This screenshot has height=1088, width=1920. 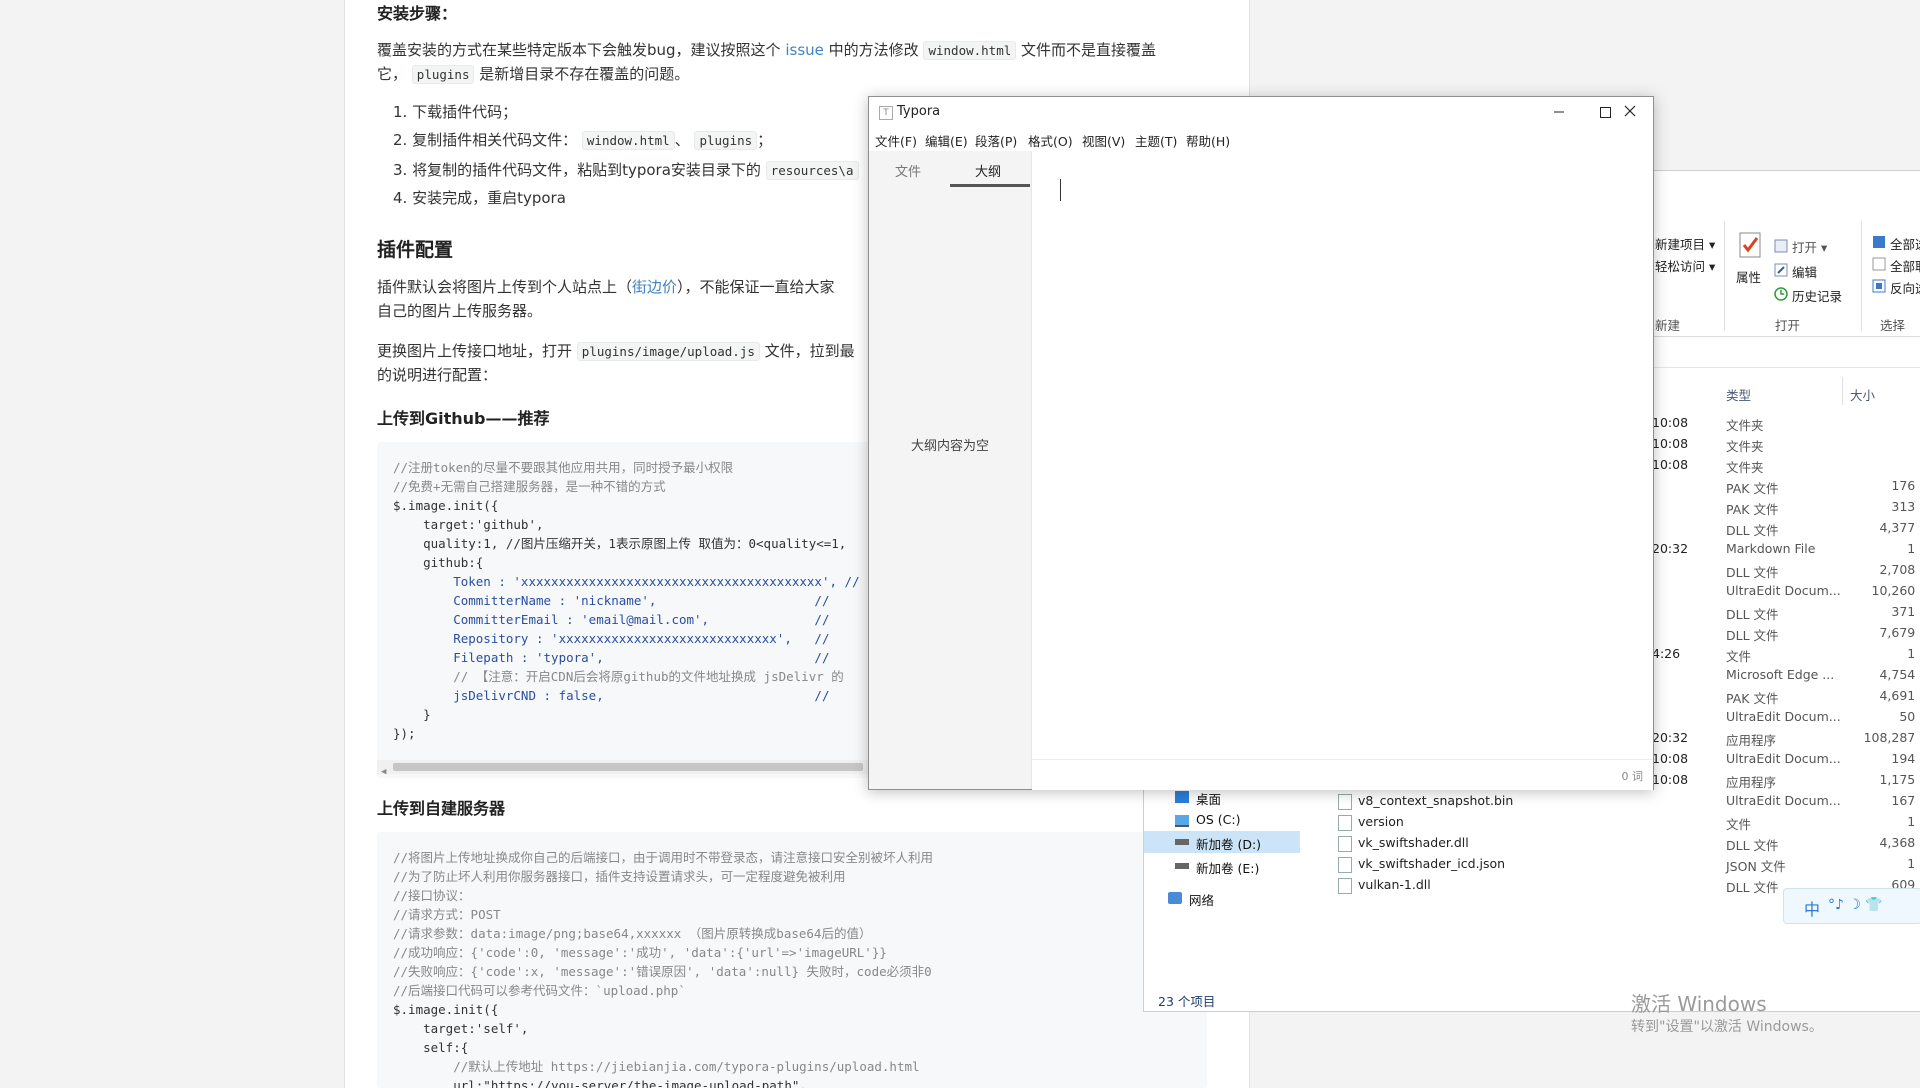 What do you see at coordinates (654, 287) in the screenshot?
I see `jiebianjia-link: 街边价` at bounding box center [654, 287].